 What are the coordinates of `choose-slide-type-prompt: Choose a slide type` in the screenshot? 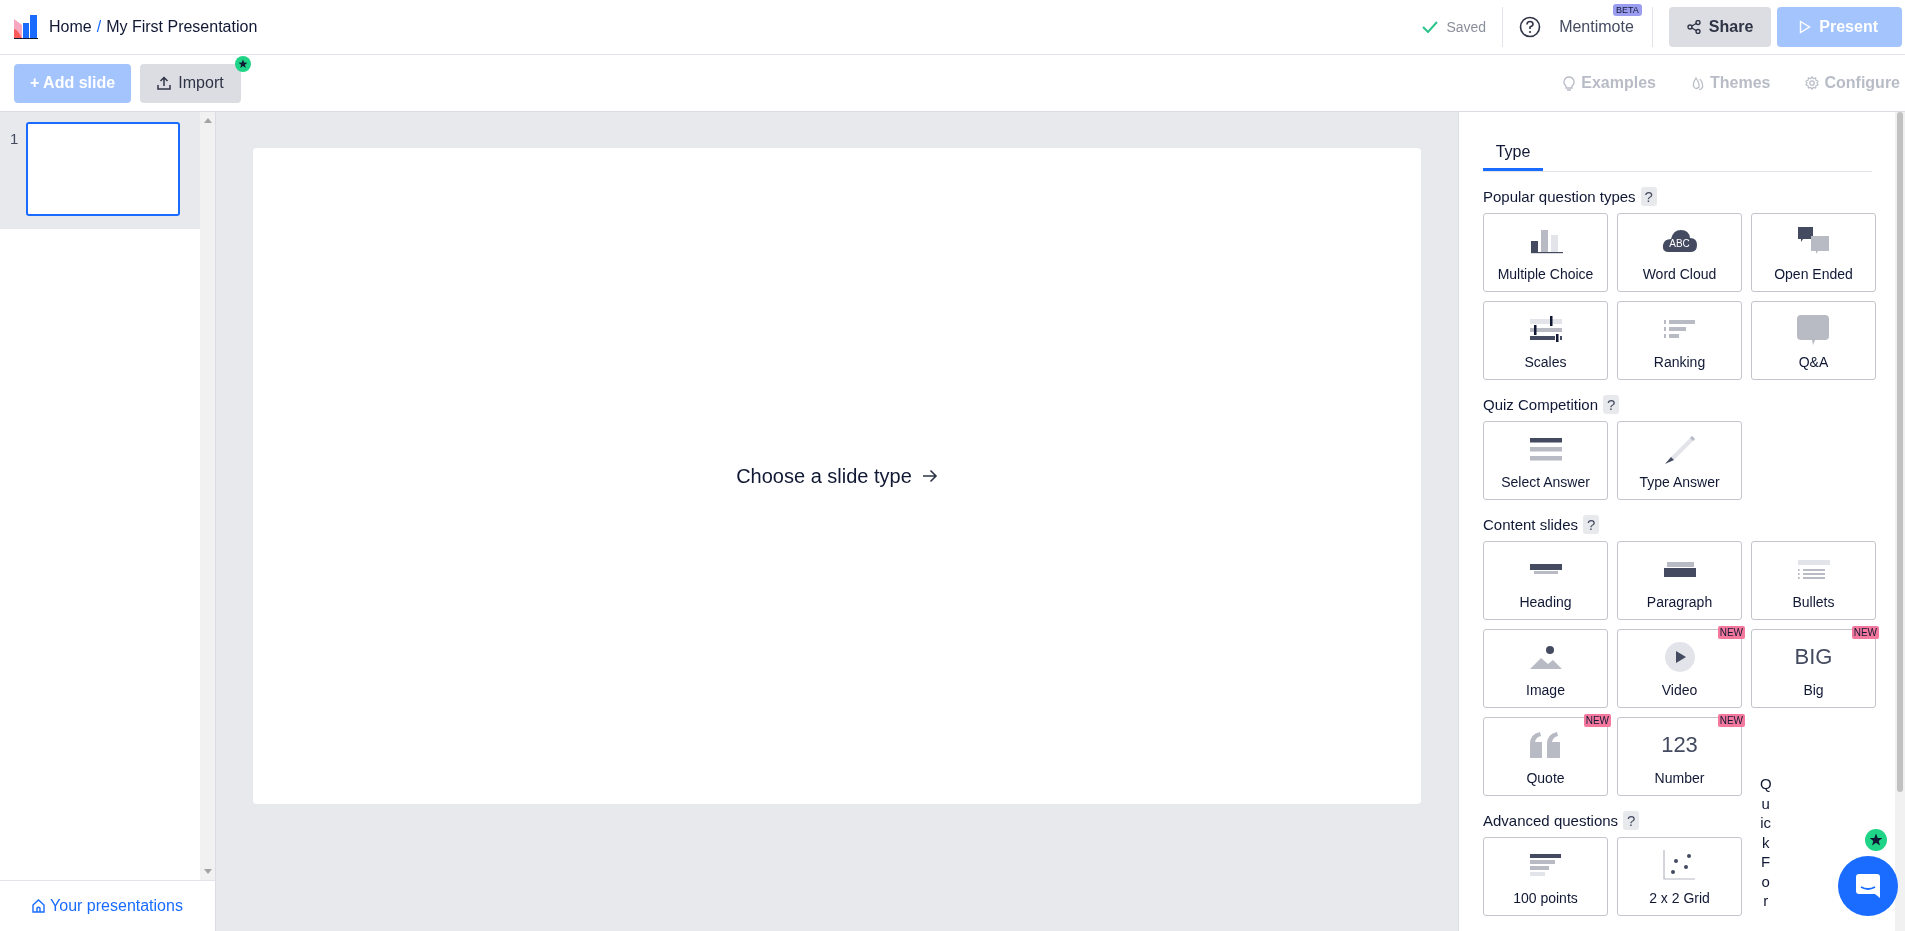 It's located at (837, 476).